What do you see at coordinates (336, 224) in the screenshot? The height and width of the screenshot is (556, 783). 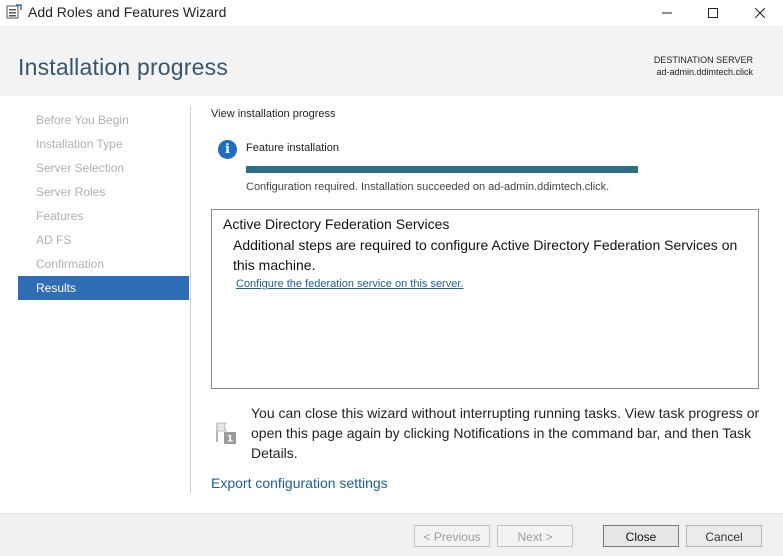 I see `result-title: Active Directory Federation Services` at bounding box center [336, 224].